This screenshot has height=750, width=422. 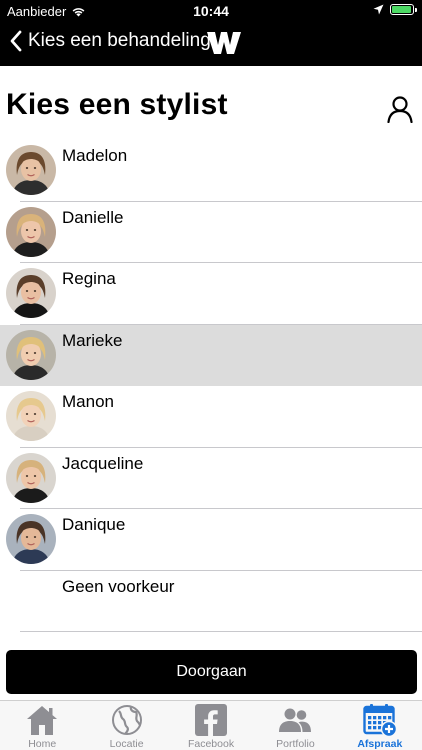 I want to click on location-arrow-icon, so click(x=378, y=9).